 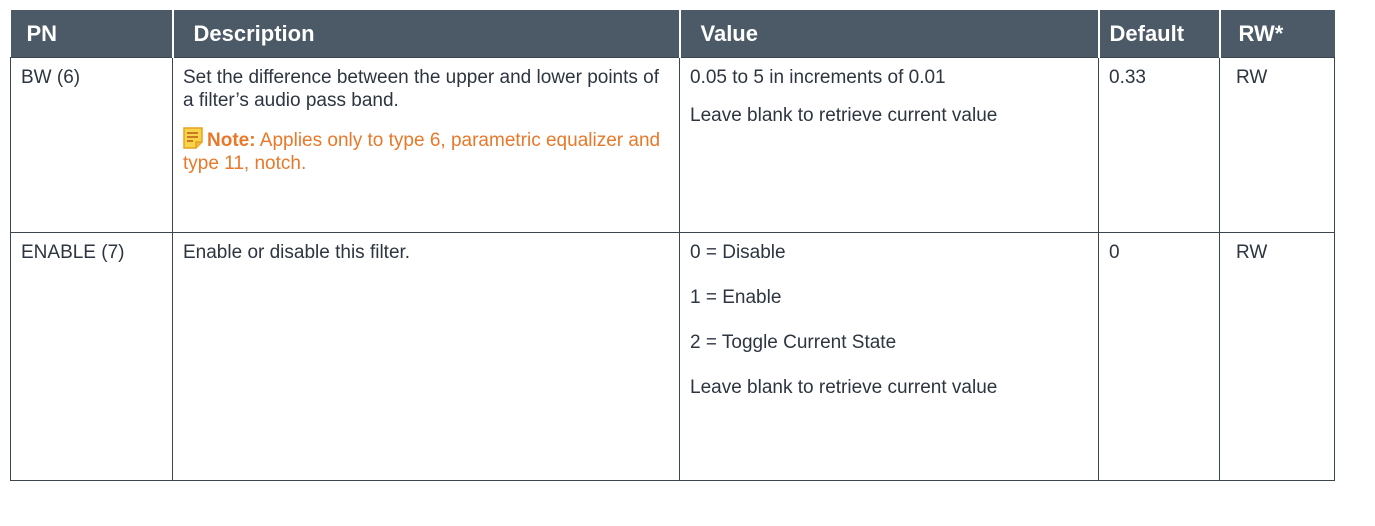 What do you see at coordinates (1159, 145) in the screenshot?
I see `cell-default: 0.33` at bounding box center [1159, 145].